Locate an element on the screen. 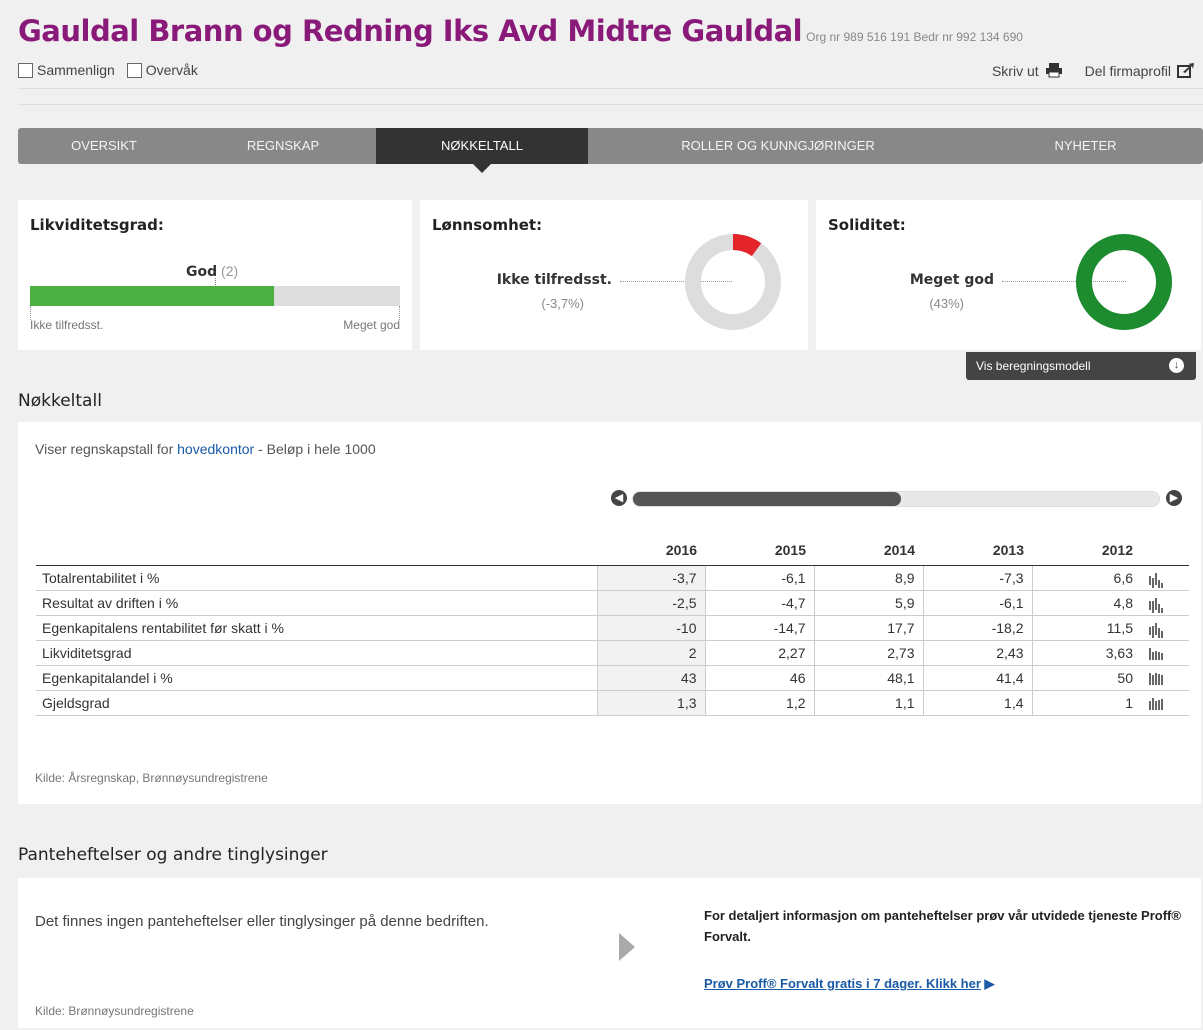 Image resolution: width=1203 pixels, height=1030 pixels. share-link: Del firmaprofil is located at coordinates (1140, 71).